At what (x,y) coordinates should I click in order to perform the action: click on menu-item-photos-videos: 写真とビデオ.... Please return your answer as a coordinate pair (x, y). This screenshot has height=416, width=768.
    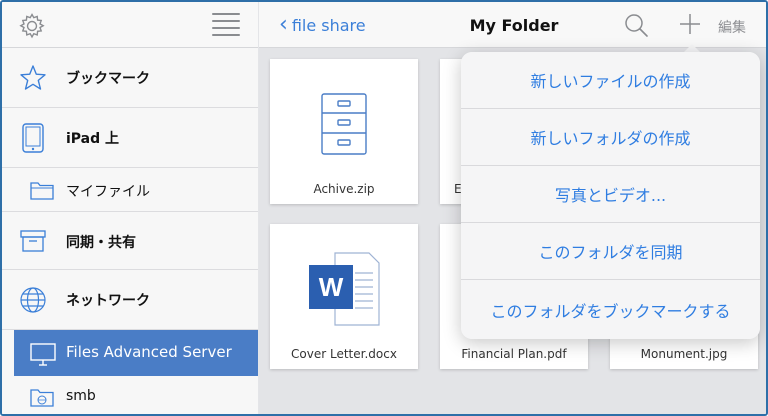
    Looking at the image, I should click on (610, 194).